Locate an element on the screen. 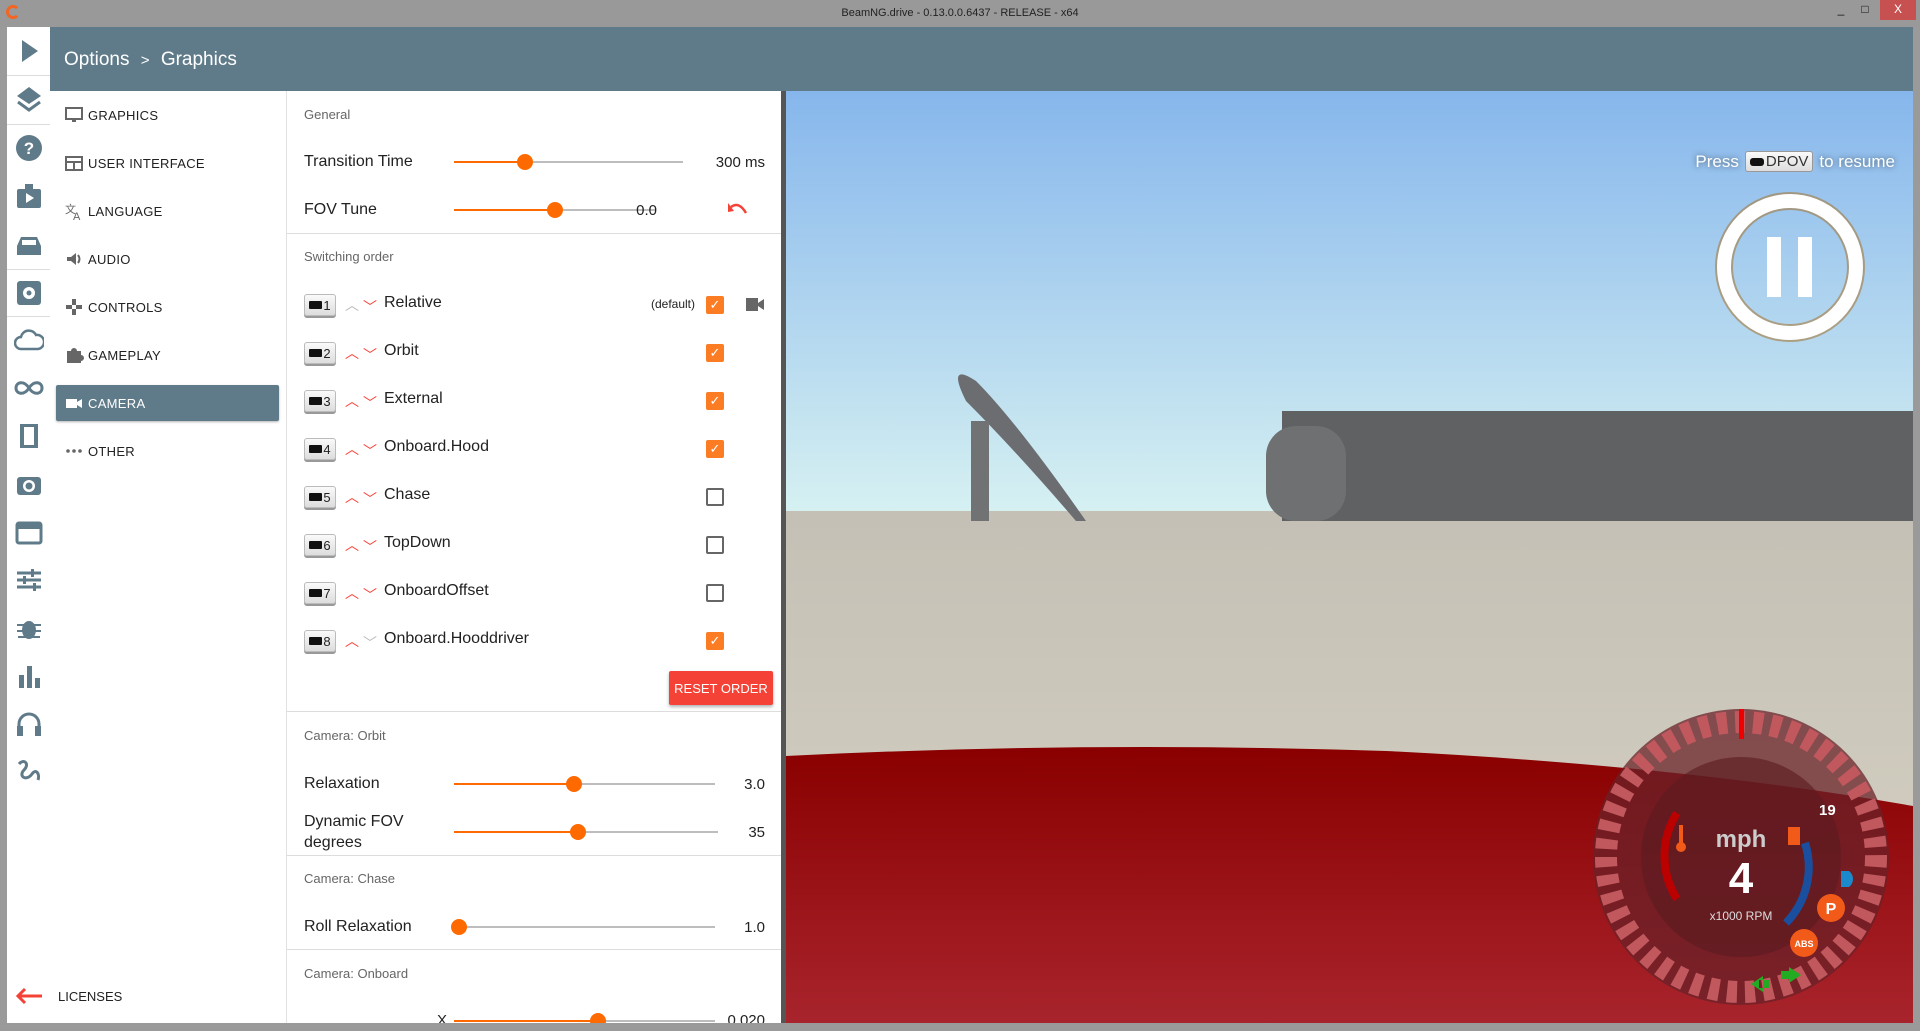 The width and height of the screenshot is (1920, 1031). onboard-x-slider is located at coordinates (584, 1018).